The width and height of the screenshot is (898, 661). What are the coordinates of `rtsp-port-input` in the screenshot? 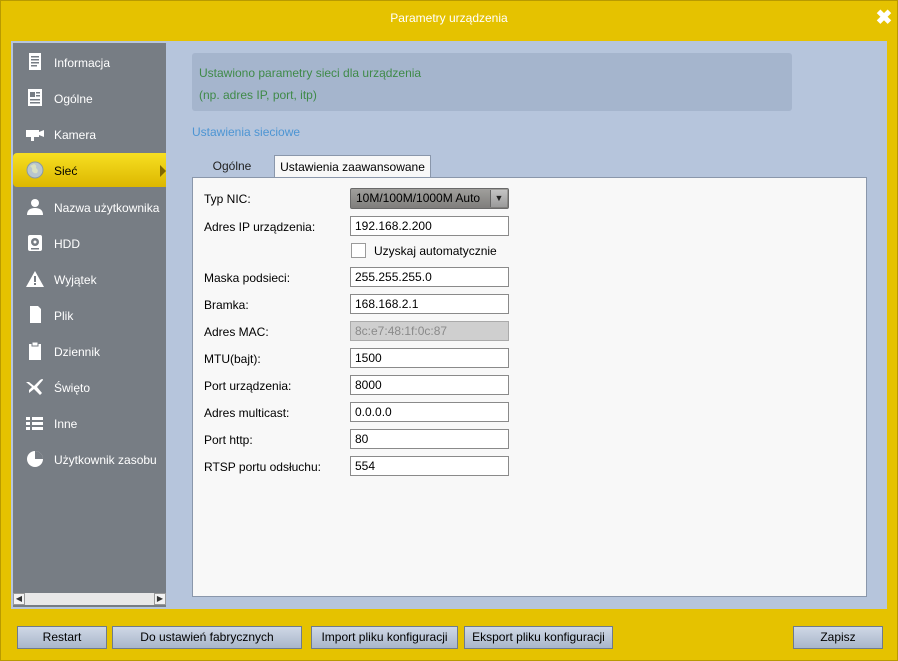 It's located at (429, 466).